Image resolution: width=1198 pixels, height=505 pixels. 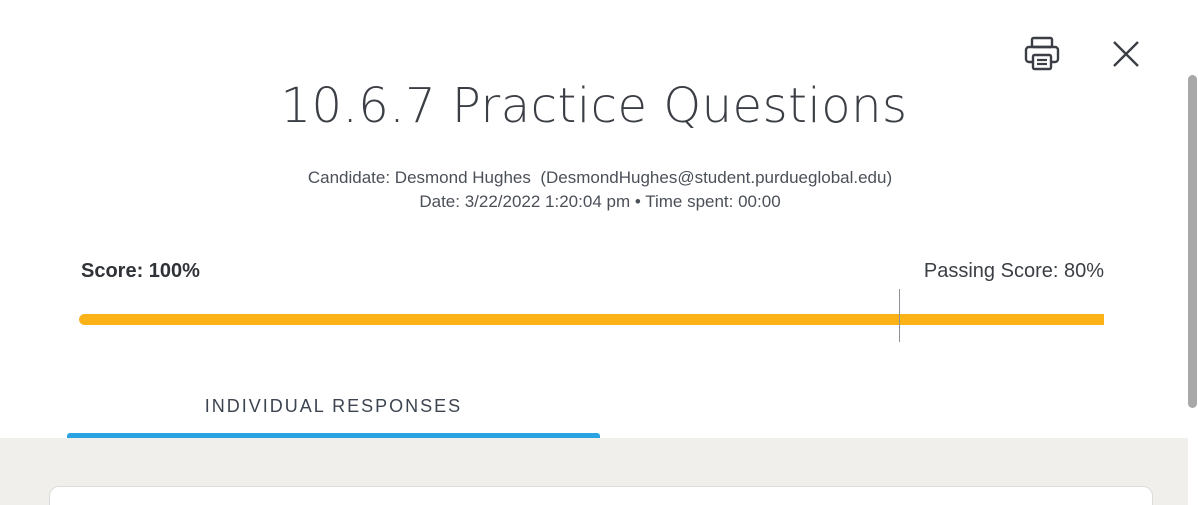 I want to click on tab-label: INDIVIDUAL RESPONSES, so click(x=333, y=406).